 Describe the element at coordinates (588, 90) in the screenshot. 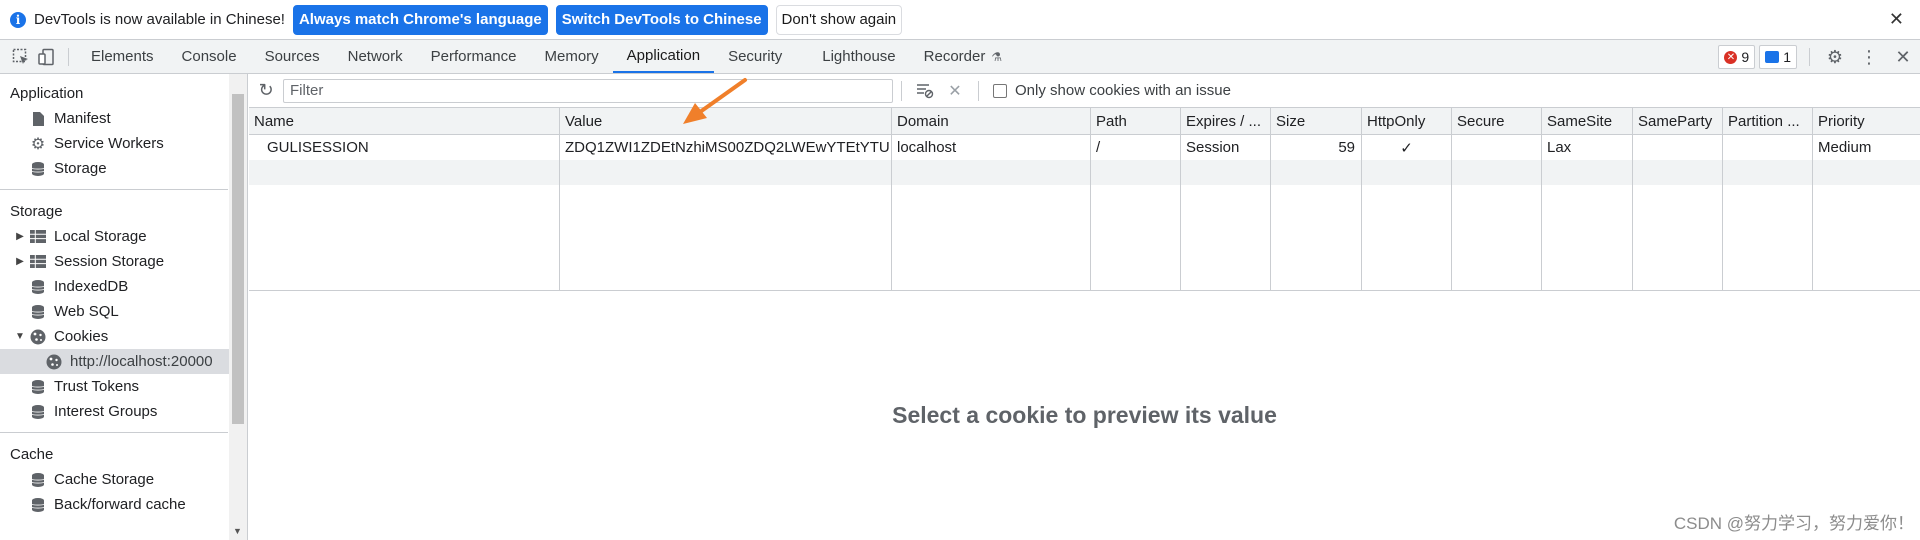

I see `filter-input` at that location.